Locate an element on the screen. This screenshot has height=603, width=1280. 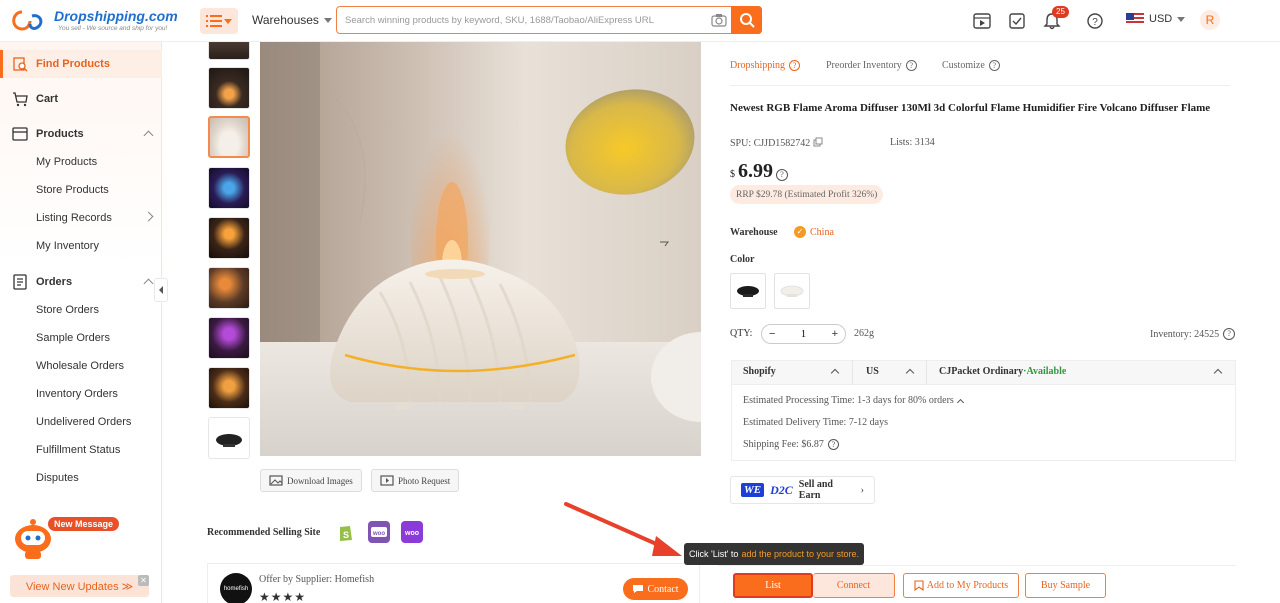
color-swatch-white is located at coordinates (792, 291).